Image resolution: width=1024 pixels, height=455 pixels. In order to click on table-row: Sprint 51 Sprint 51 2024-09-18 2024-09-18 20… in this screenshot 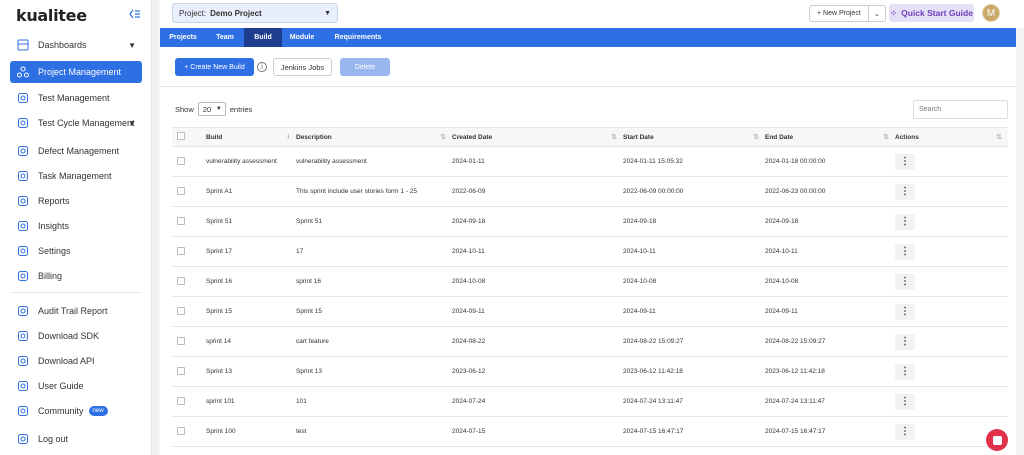, I will do `click(590, 221)`.